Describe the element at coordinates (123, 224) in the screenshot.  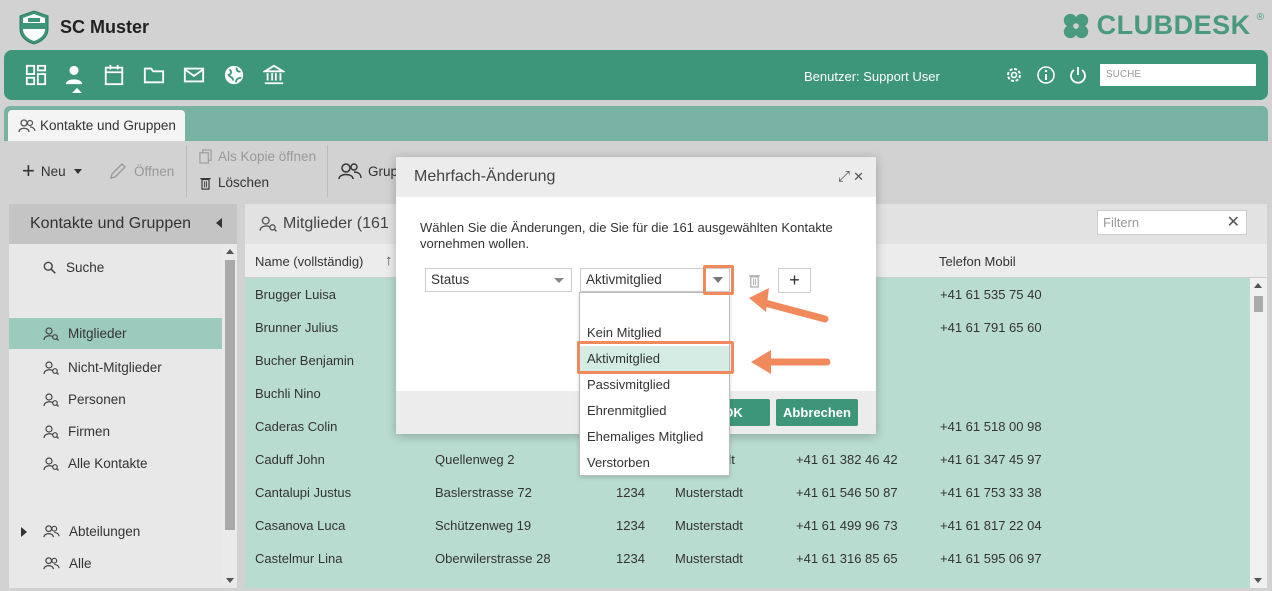
I see `left-panel-header: Kontakte und Gruppen` at that location.